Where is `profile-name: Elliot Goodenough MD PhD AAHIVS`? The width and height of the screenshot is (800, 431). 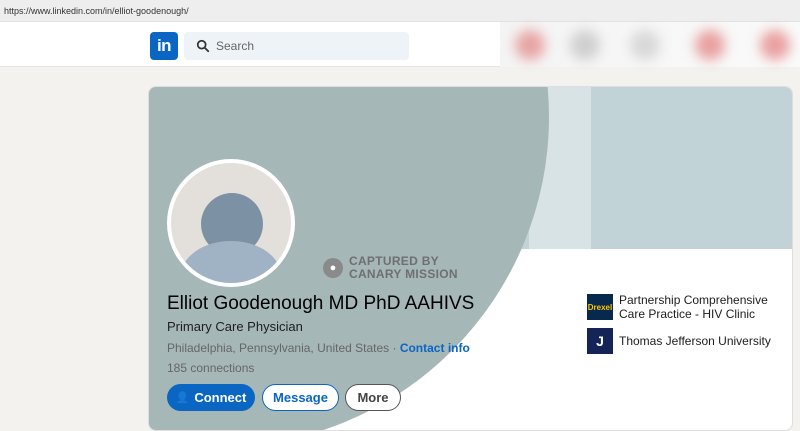
profile-name: Elliot Goodenough MD PhD AAHIVS is located at coordinates (321, 303).